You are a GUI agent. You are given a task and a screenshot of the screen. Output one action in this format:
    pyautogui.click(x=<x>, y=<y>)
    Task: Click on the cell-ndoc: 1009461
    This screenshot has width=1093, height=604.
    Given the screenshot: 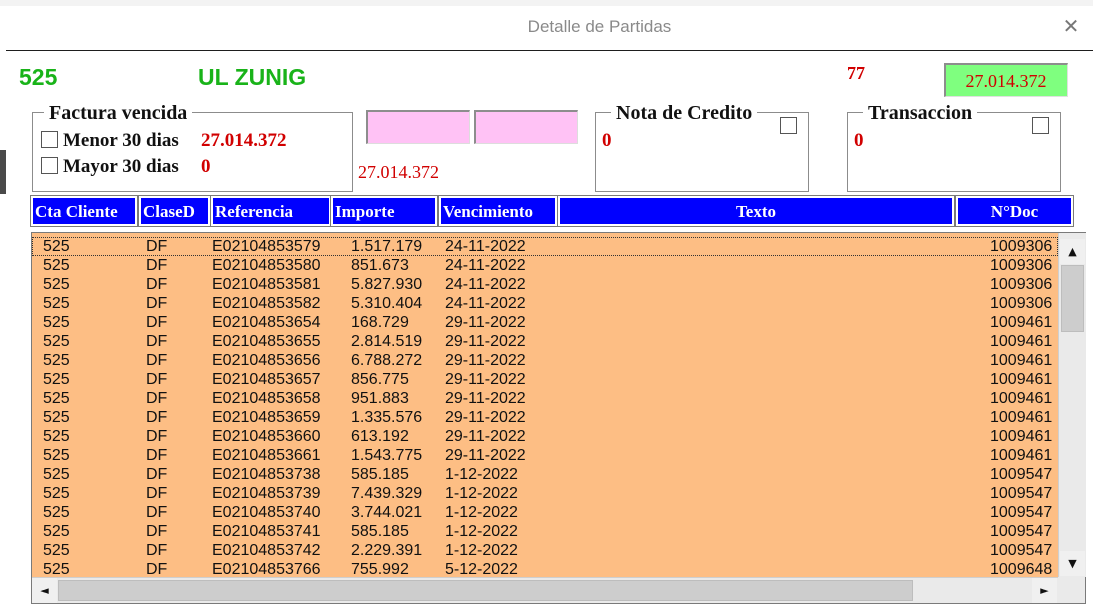 What is the action you would take?
    pyautogui.click(x=1021, y=360)
    